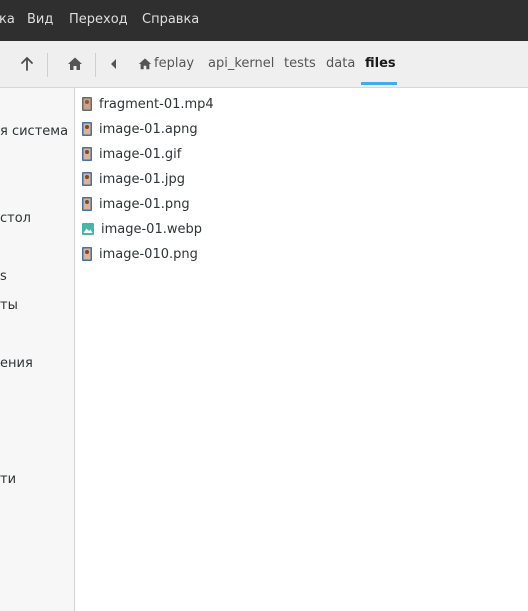 The width and height of the screenshot is (528, 611). I want to click on file-item: image-01.png, so click(136, 204).